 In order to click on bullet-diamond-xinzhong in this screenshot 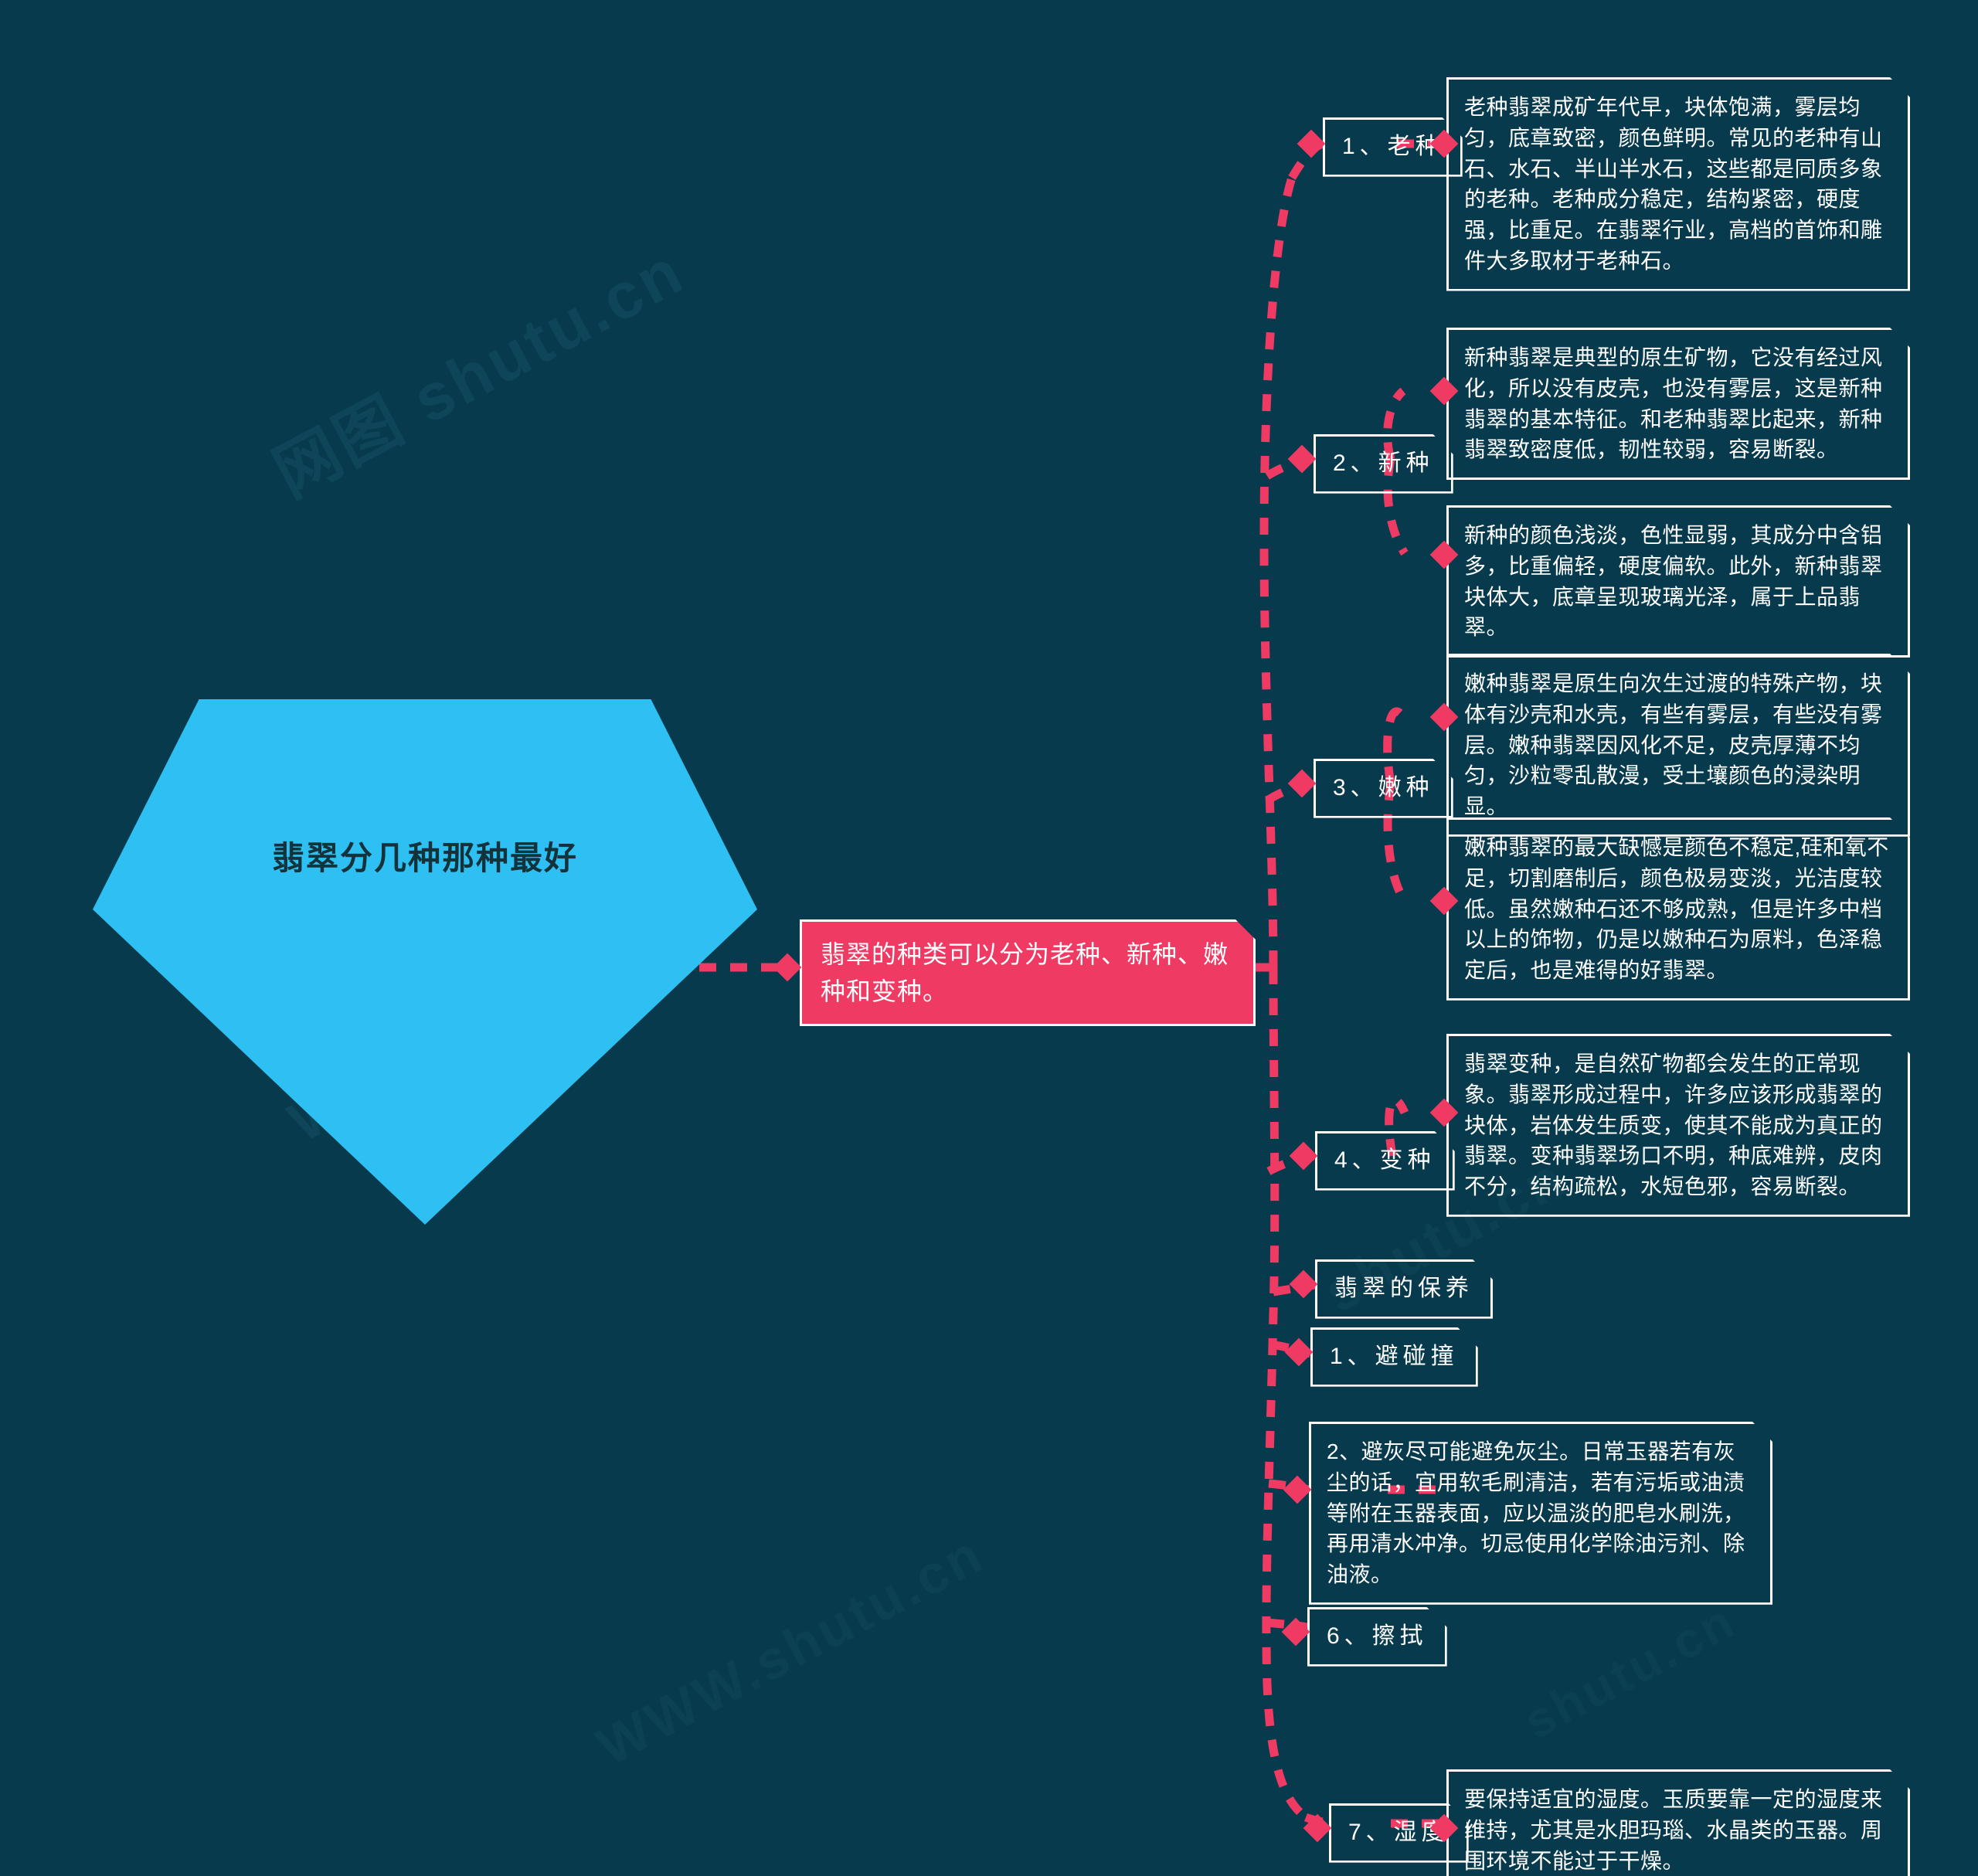, I will do `click(1302, 459)`.